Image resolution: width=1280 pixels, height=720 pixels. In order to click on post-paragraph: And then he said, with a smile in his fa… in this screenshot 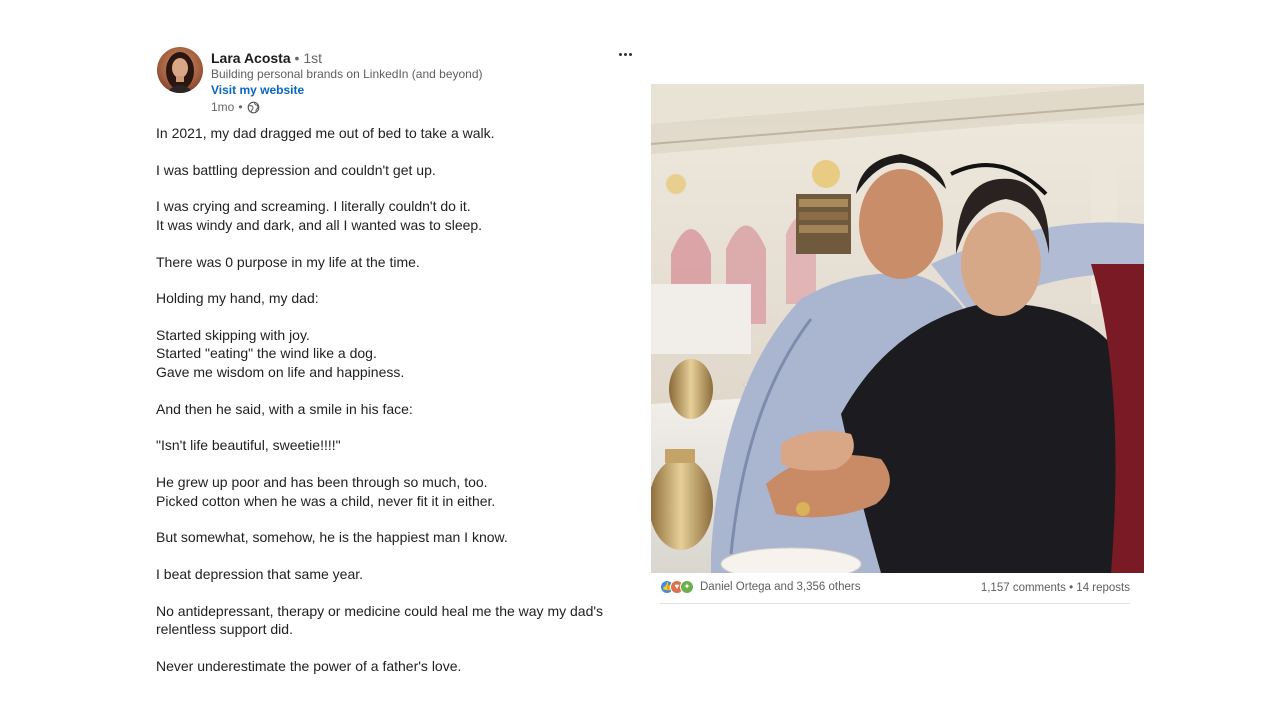, I will do `click(284, 408)`.